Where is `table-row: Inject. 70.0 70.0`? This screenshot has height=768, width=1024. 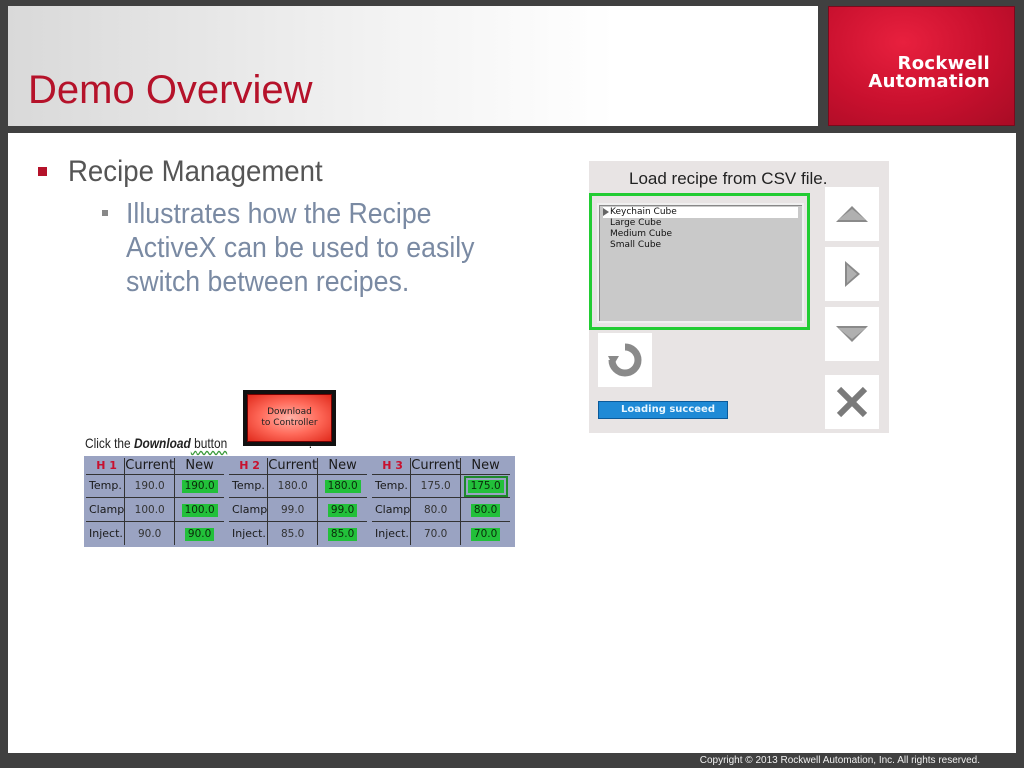 table-row: Inject. 70.0 70.0 is located at coordinates (441, 533).